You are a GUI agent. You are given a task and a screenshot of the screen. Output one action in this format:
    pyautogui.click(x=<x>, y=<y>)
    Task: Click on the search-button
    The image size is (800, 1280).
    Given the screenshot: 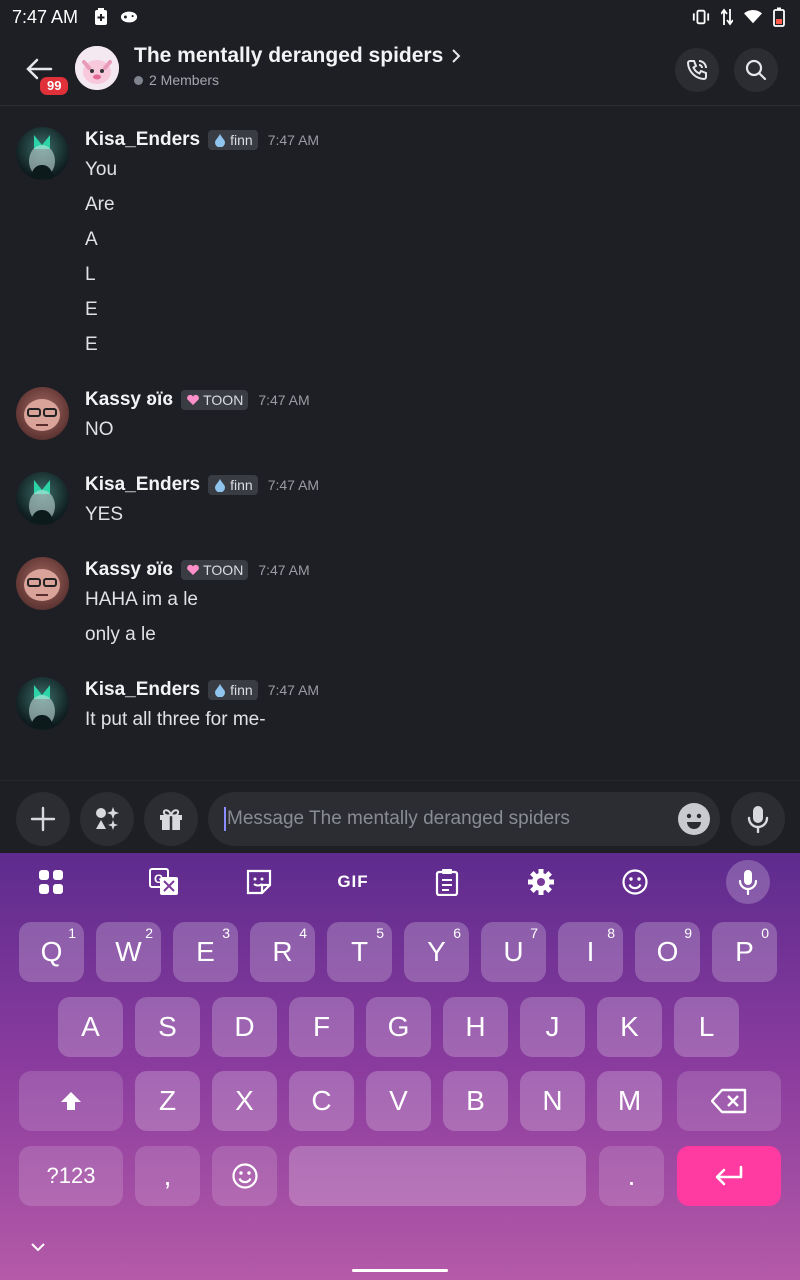 What is the action you would take?
    pyautogui.click(x=756, y=70)
    